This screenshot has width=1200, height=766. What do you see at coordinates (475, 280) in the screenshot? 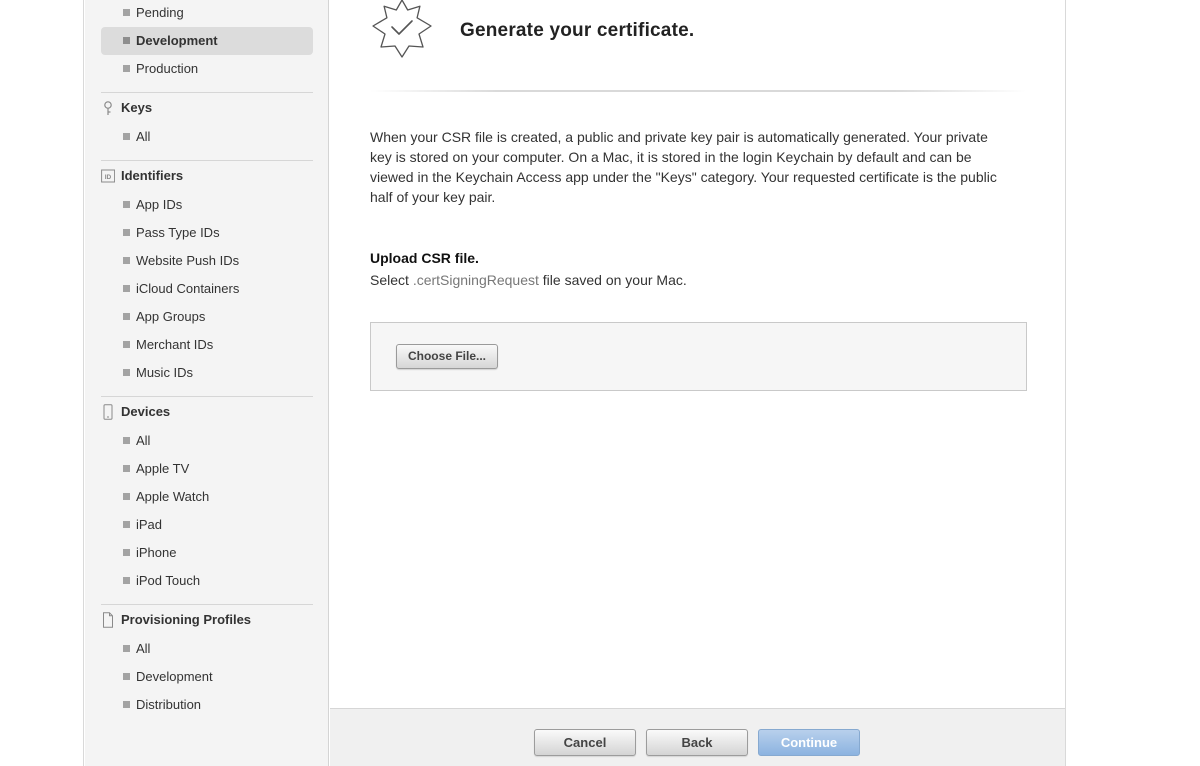
I see `file-type-text: .certSigningRequest` at bounding box center [475, 280].